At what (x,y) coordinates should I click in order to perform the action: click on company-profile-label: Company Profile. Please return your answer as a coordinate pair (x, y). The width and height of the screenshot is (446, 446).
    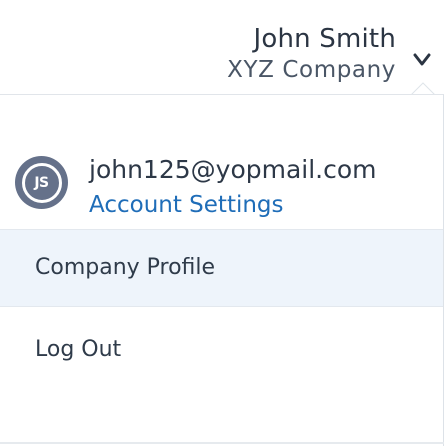
    Looking at the image, I should click on (125, 267).